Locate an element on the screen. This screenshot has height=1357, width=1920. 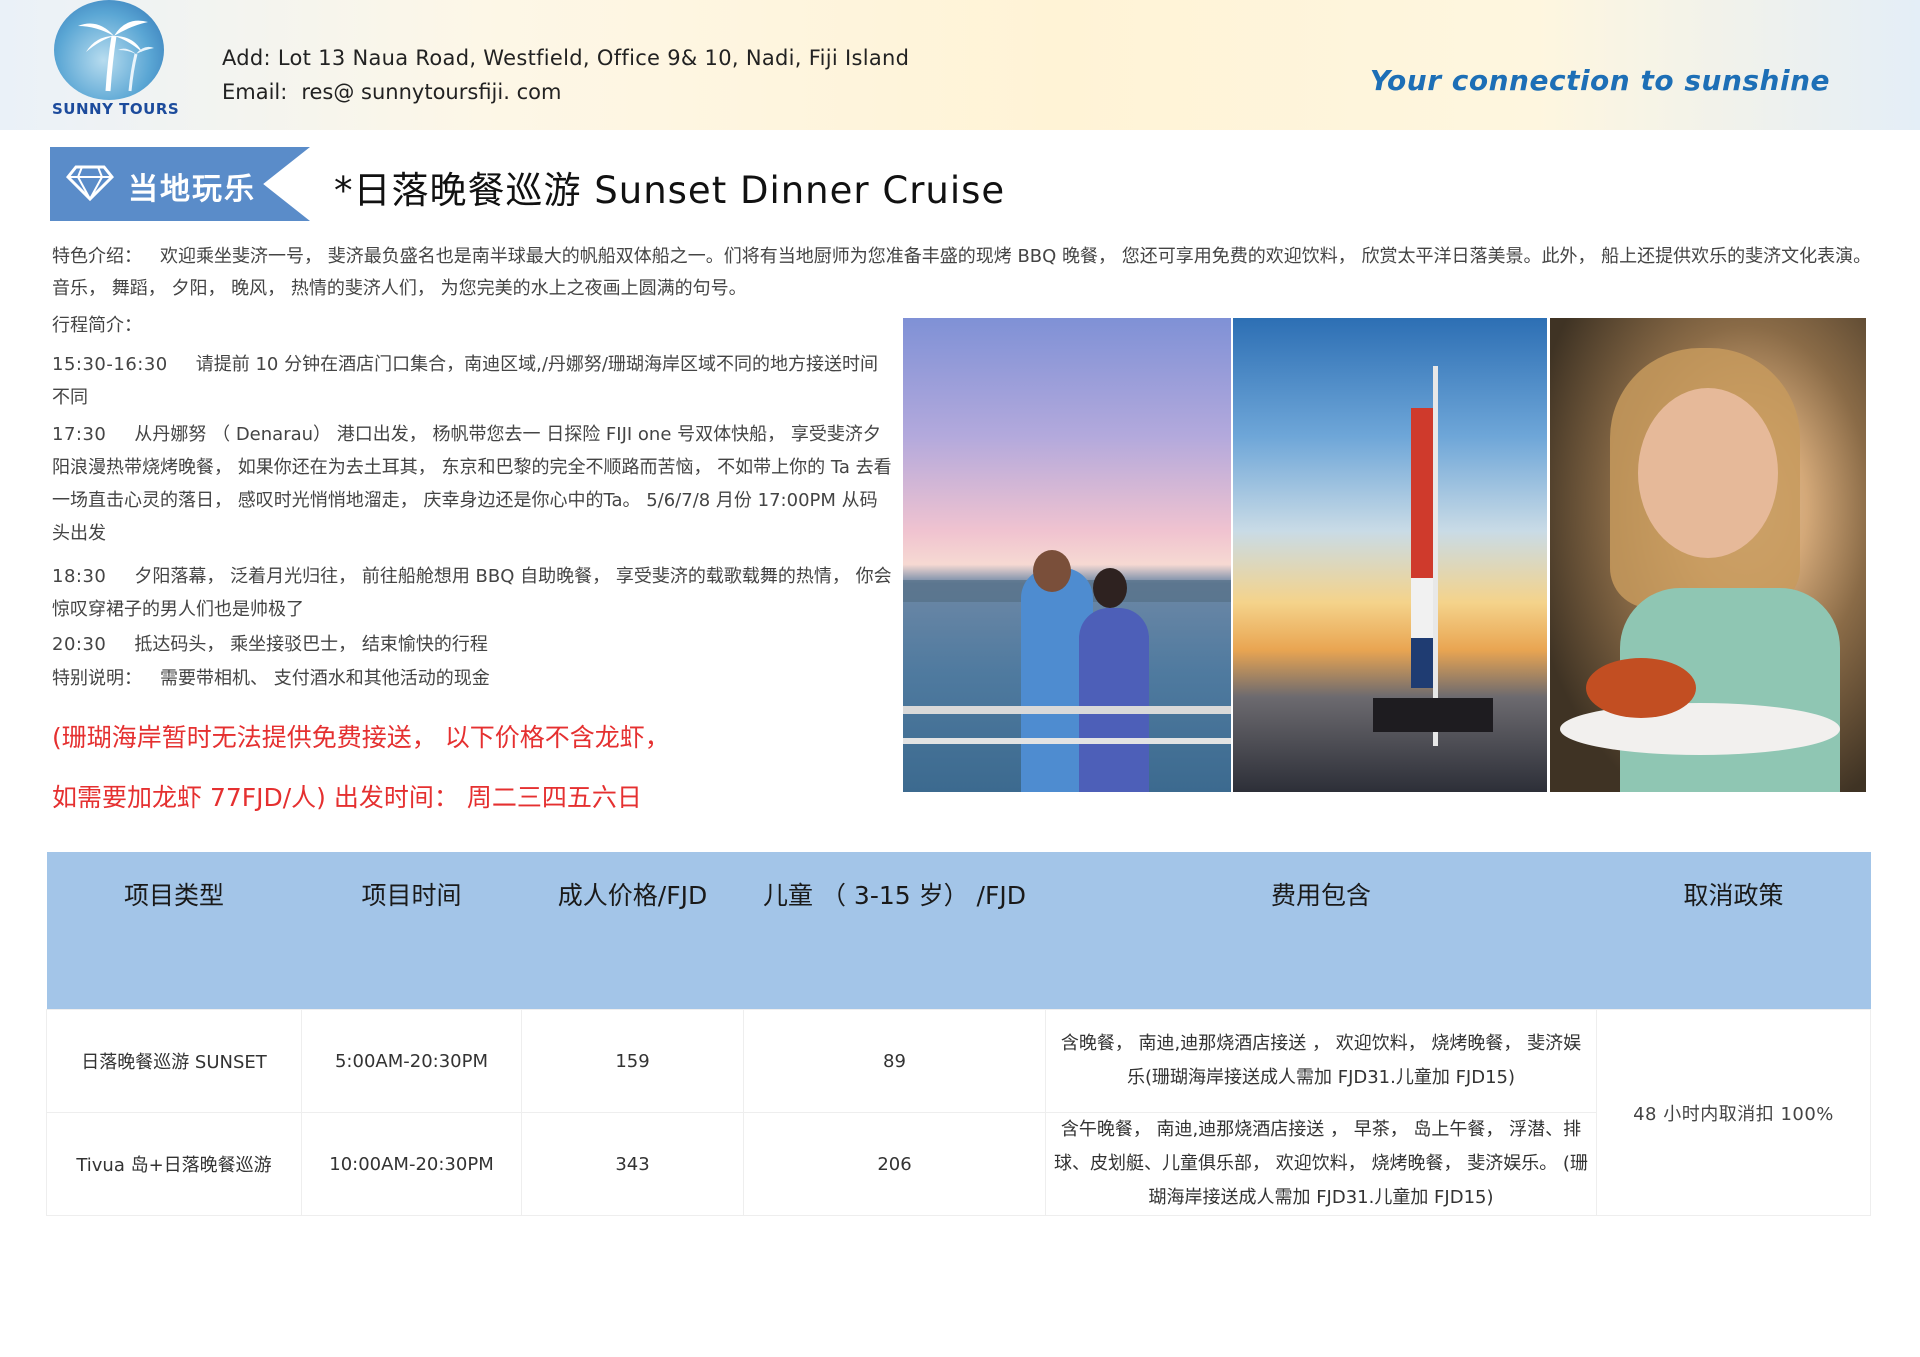
logo-text: SUNNY TOURS is located at coordinates (116, 109).